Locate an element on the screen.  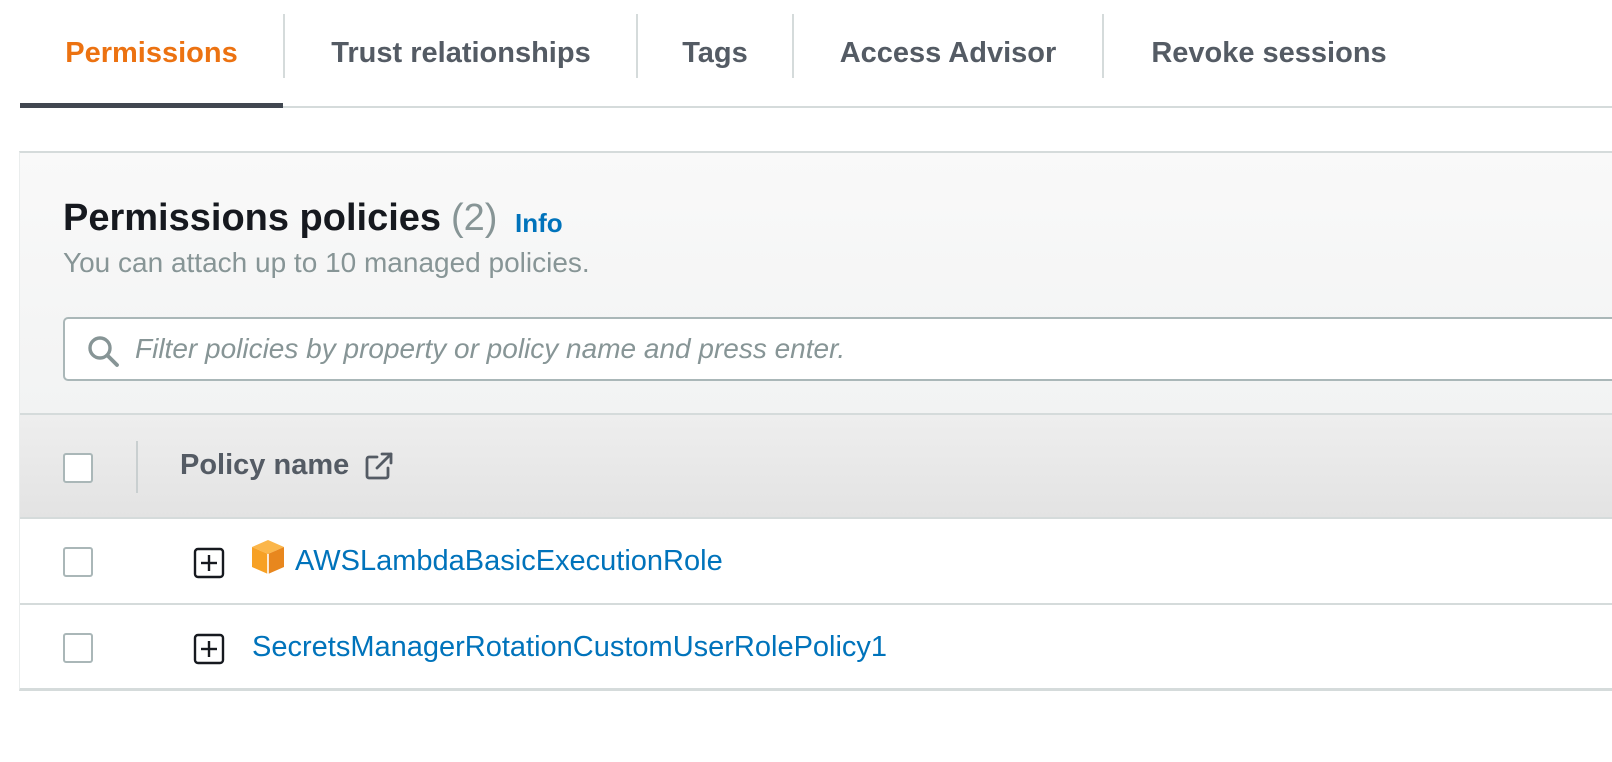
tab-permissions: Permissions is located at coordinates (151, 54).